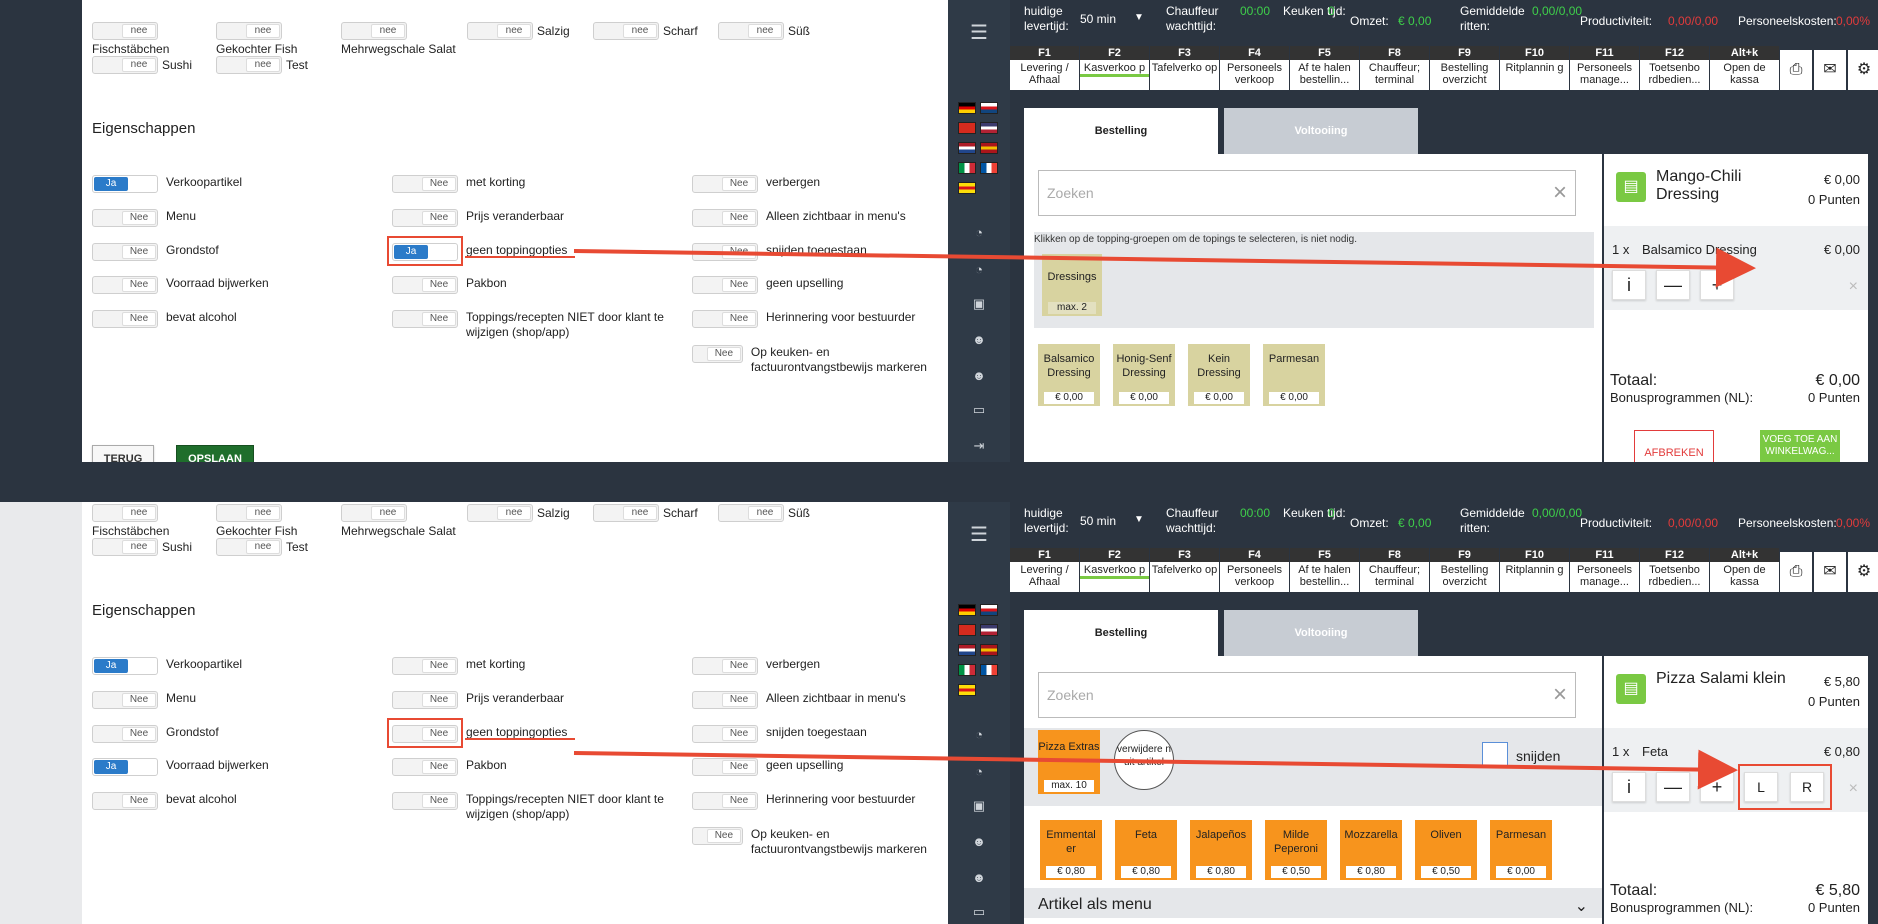 The image size is (1878, 924). I want to click on topping-tile: Feta € 0,80, so click(1146, 850).